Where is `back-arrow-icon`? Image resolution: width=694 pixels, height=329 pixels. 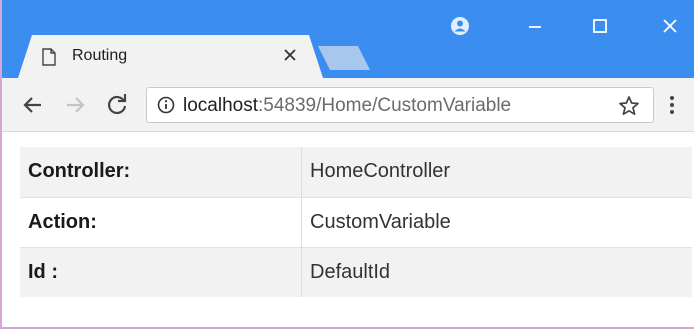 back-arrow-icon is located at coordinates (33, 105).